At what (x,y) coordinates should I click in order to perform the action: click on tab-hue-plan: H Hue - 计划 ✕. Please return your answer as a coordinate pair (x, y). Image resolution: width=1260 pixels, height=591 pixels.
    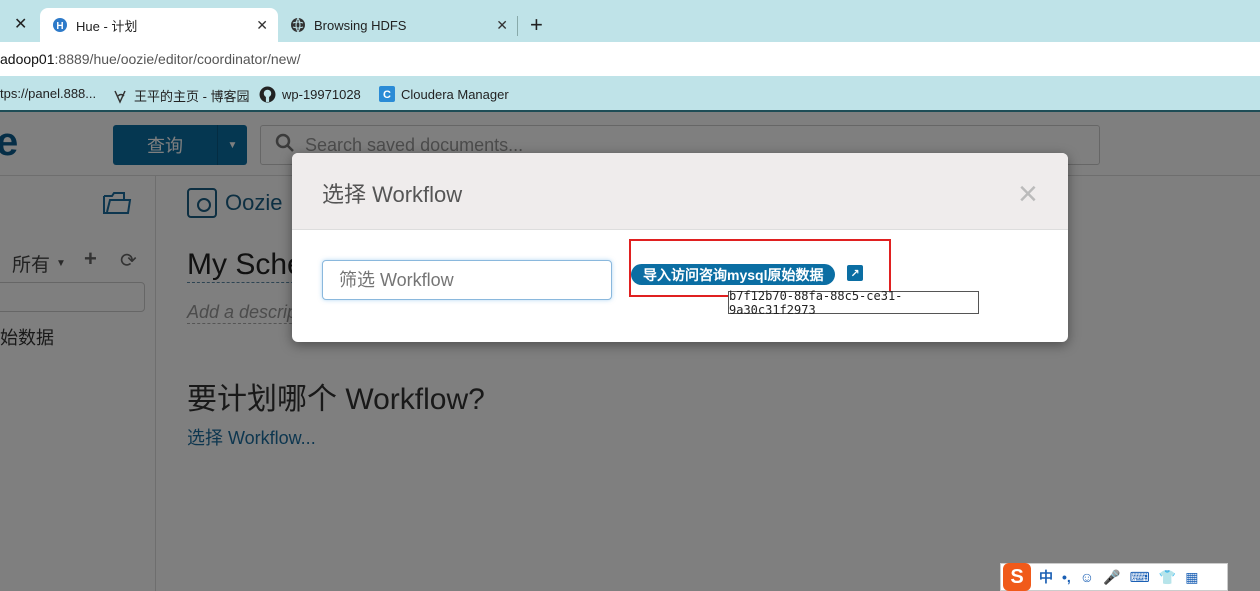
    Looking at the image, I should click on (159, 25).